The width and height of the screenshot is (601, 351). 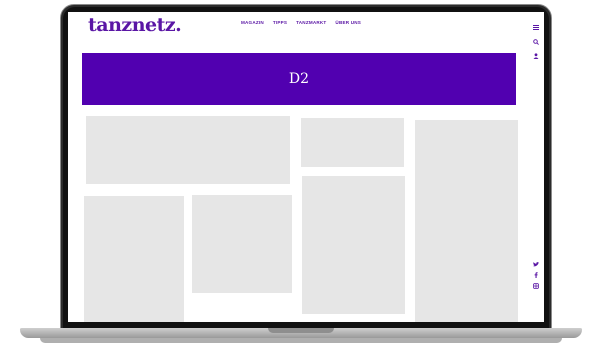 I want to click on laptop-notch, so click(x=301, y=330).